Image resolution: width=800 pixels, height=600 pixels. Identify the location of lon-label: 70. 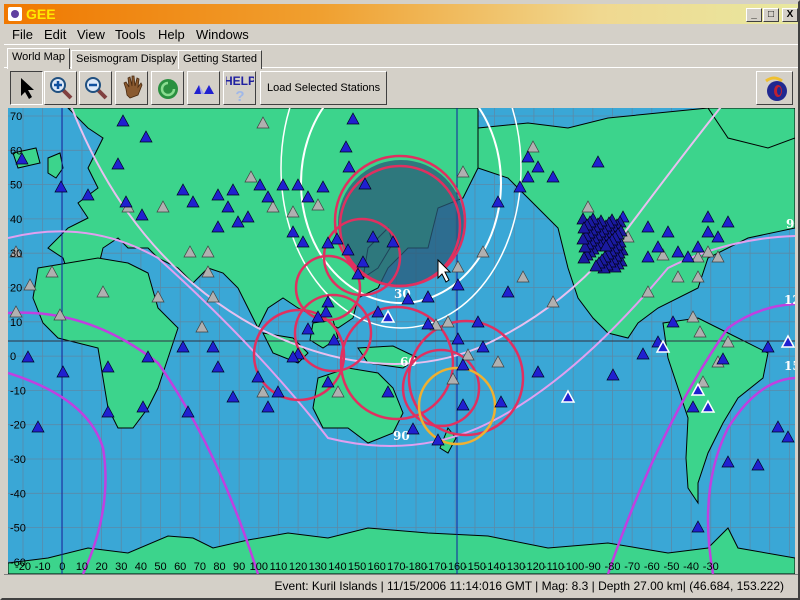
(200, 567).